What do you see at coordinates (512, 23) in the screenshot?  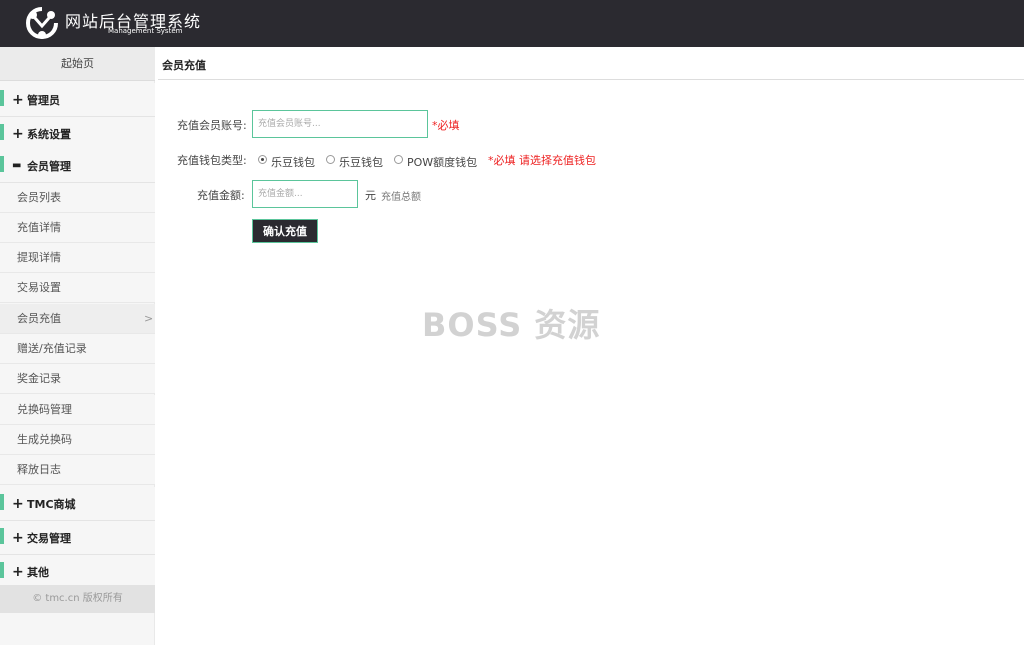 I see `top-header: 网站后台管理系统 Management System` at bounding box center [512, 23].